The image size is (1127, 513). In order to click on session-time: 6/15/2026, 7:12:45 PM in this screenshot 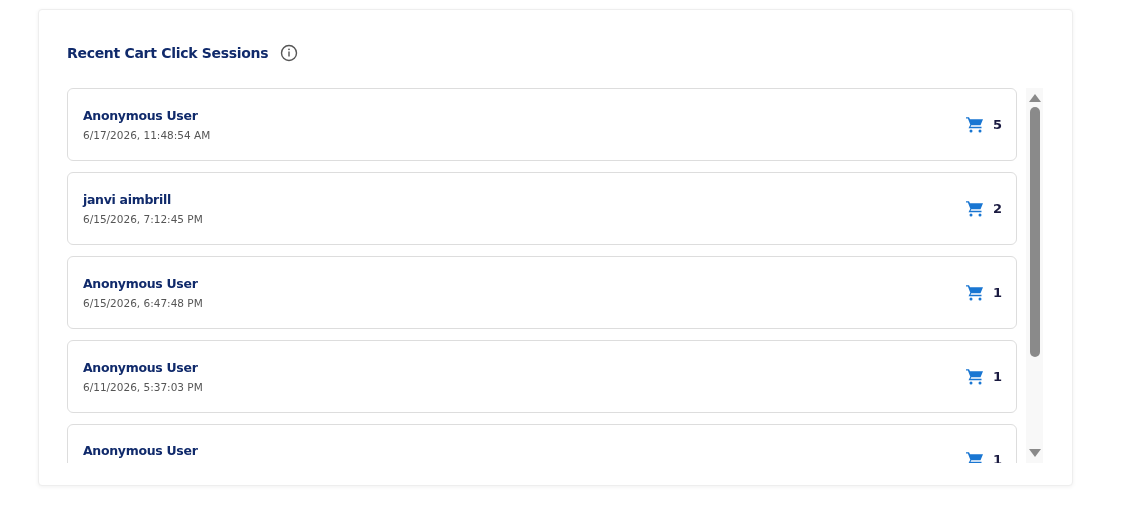, I will do `click(143, 219)`.